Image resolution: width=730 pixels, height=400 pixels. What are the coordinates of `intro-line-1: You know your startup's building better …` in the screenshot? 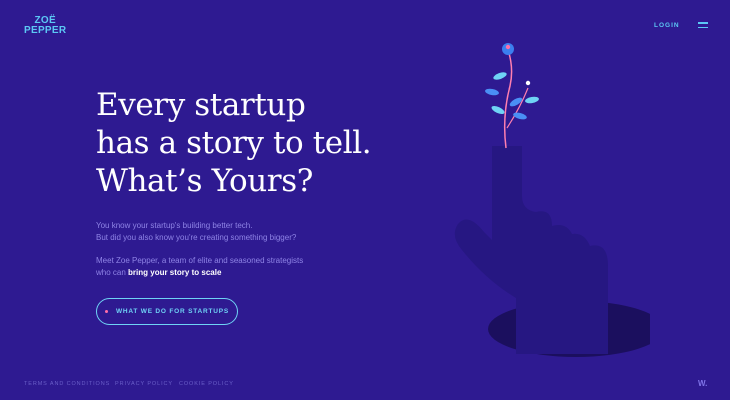 It's located at (174, 225).